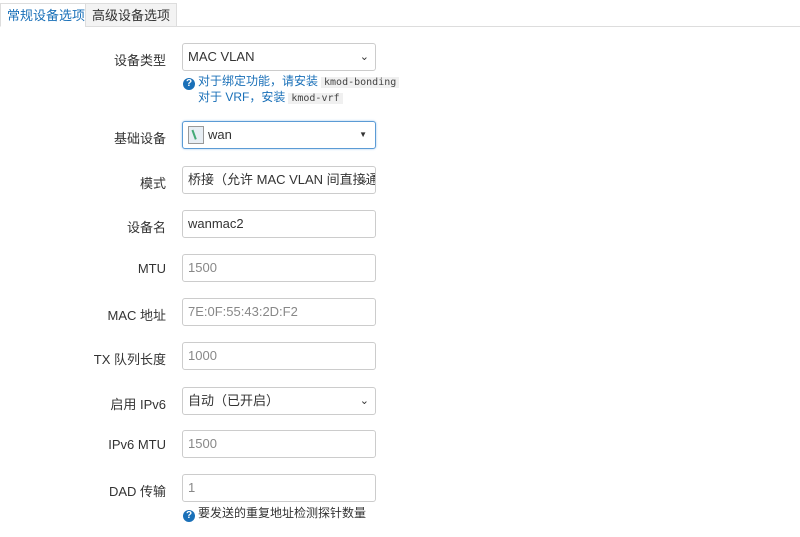  What do you see at coordinates (360, 82) in the screenshot?
I see `help-bonding-code: kmod-bonding` at bounding box center [360, 82].